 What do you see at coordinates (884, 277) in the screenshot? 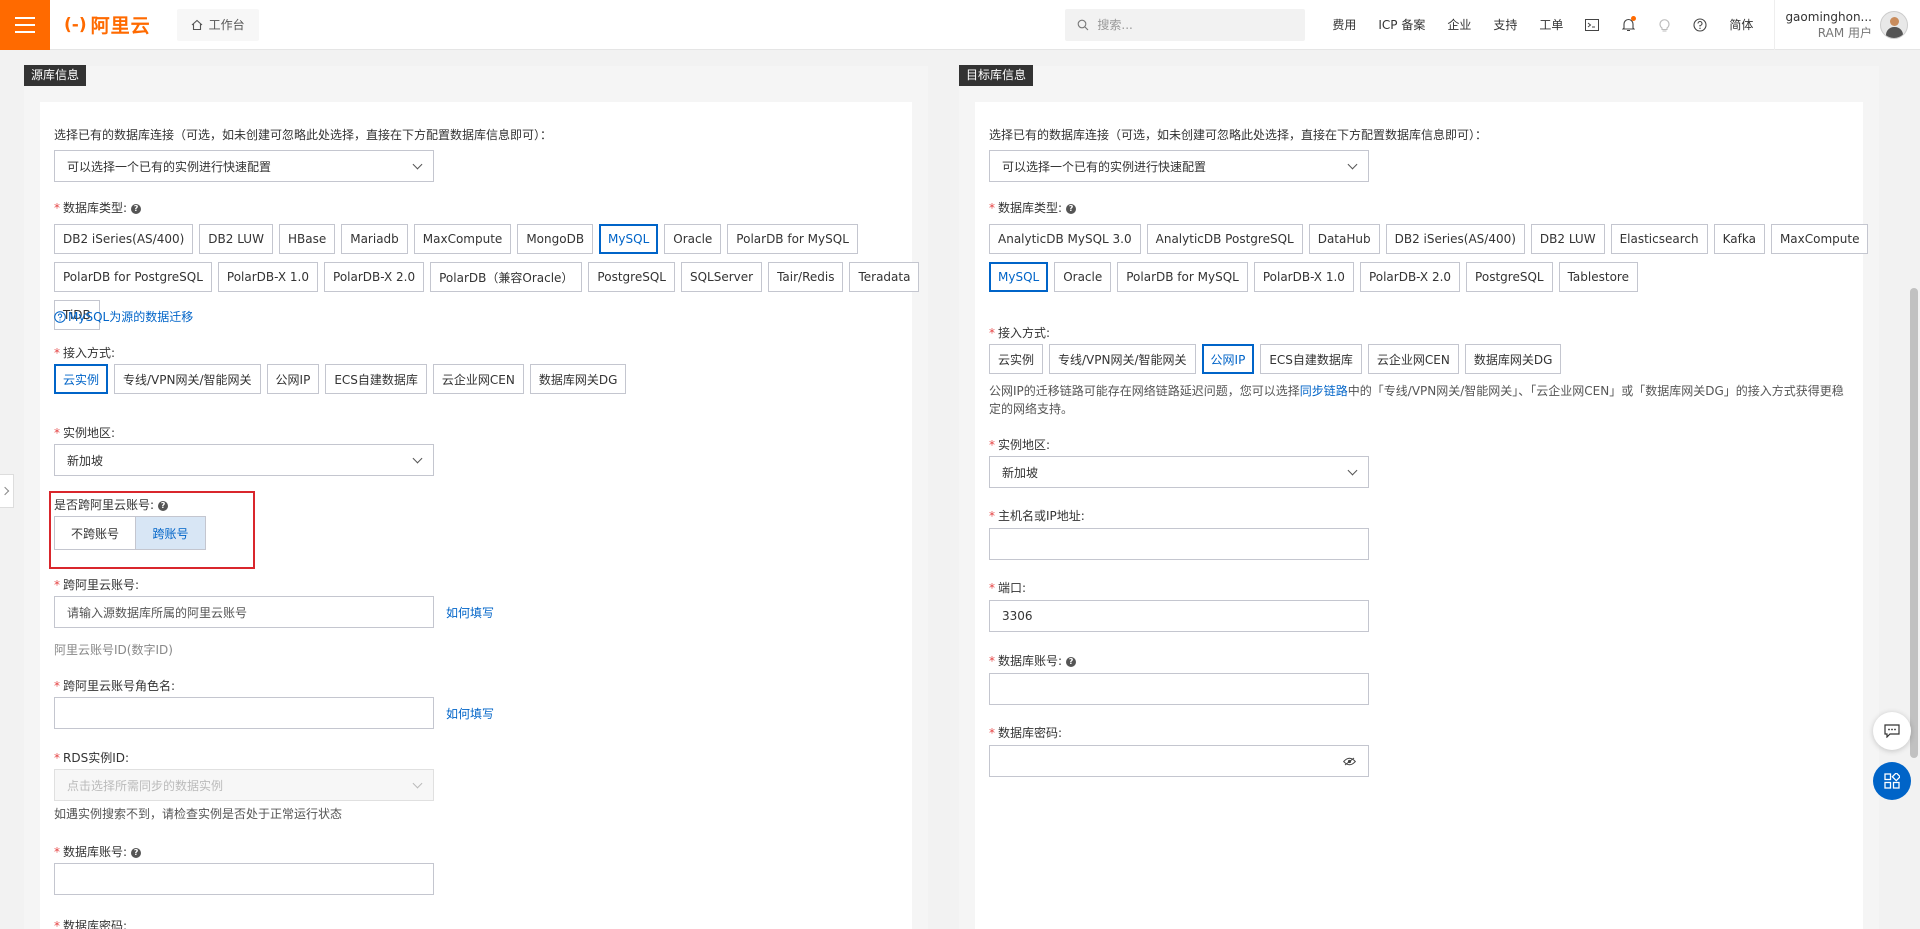
I see `source-db-type-option: Teradata` at bounding box center [884, 277].